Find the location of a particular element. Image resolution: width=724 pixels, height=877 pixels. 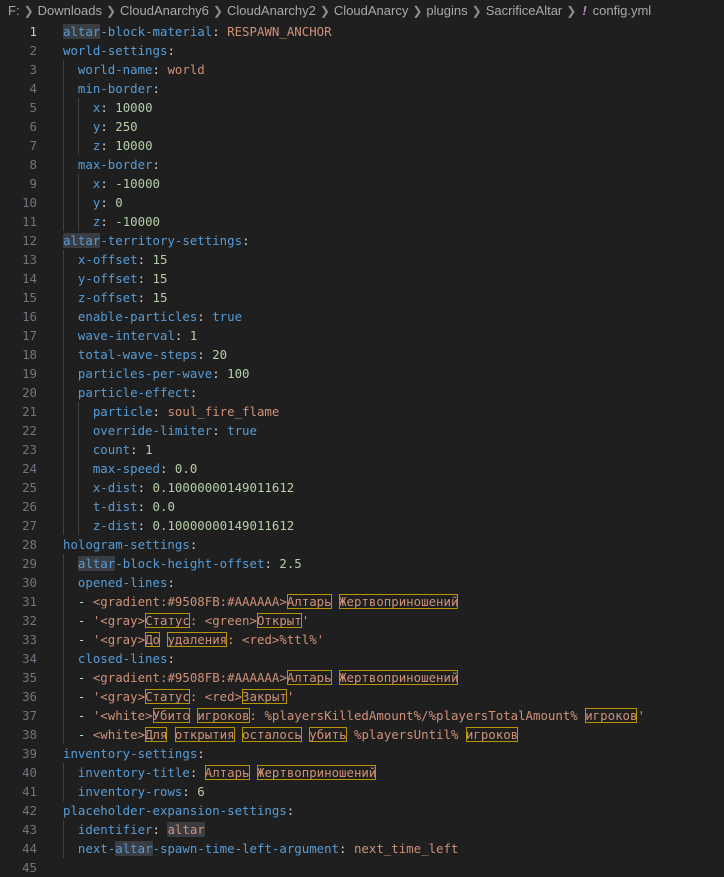

code-line: 45 is located at coordinates (362, 867).